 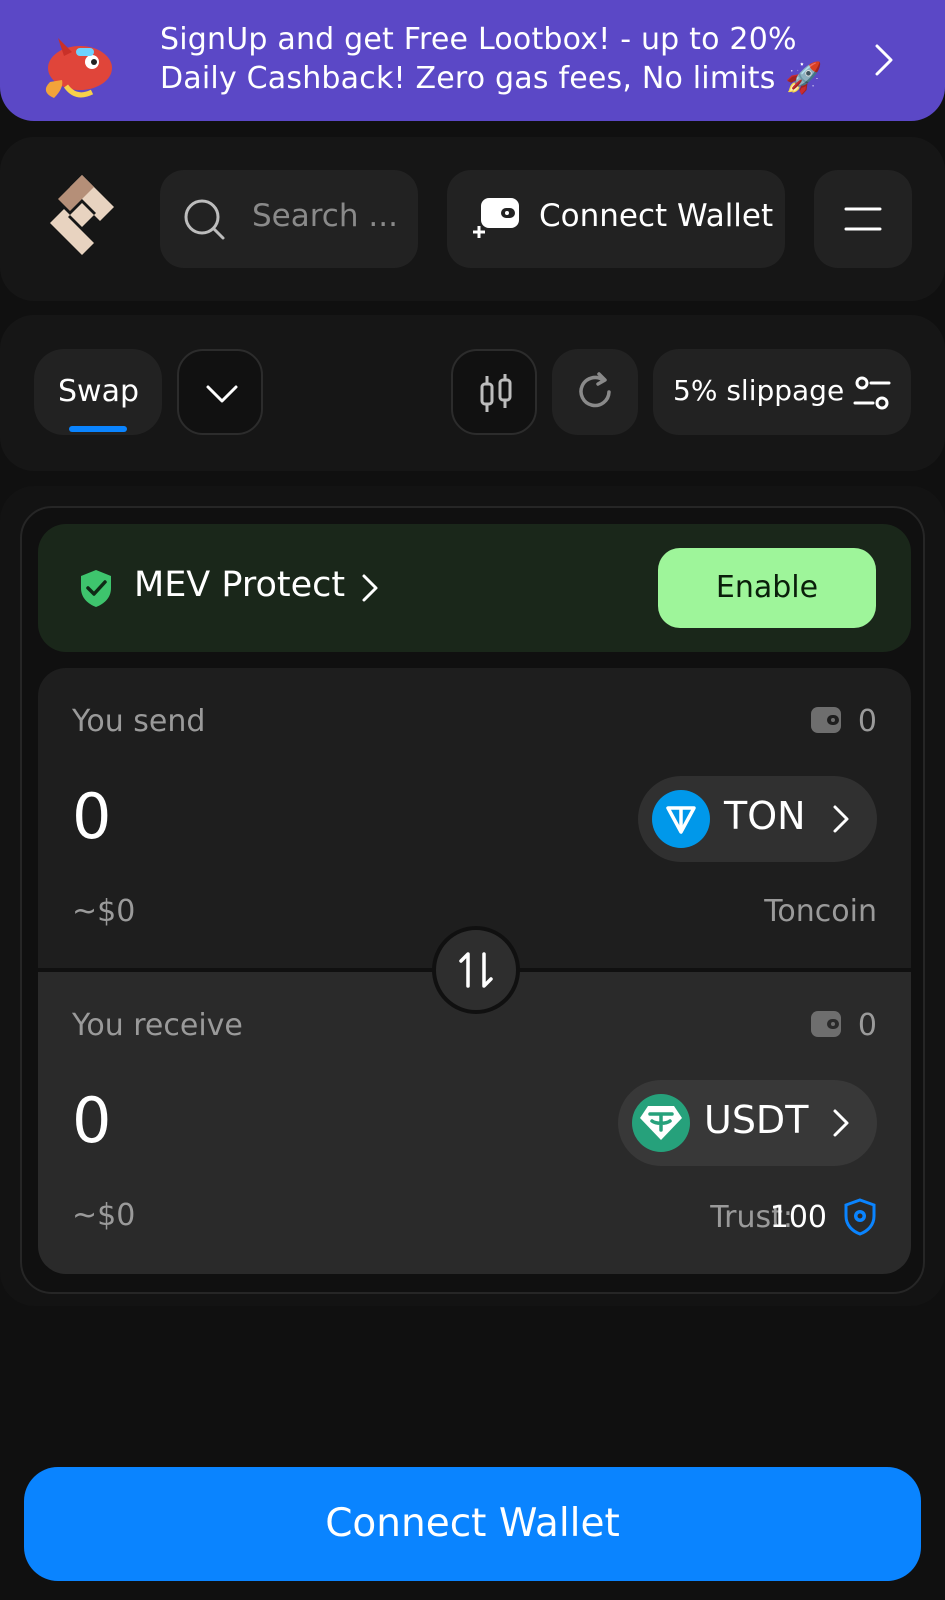 I want to click on mode-dropdown-button, so click(x=220, y=392).